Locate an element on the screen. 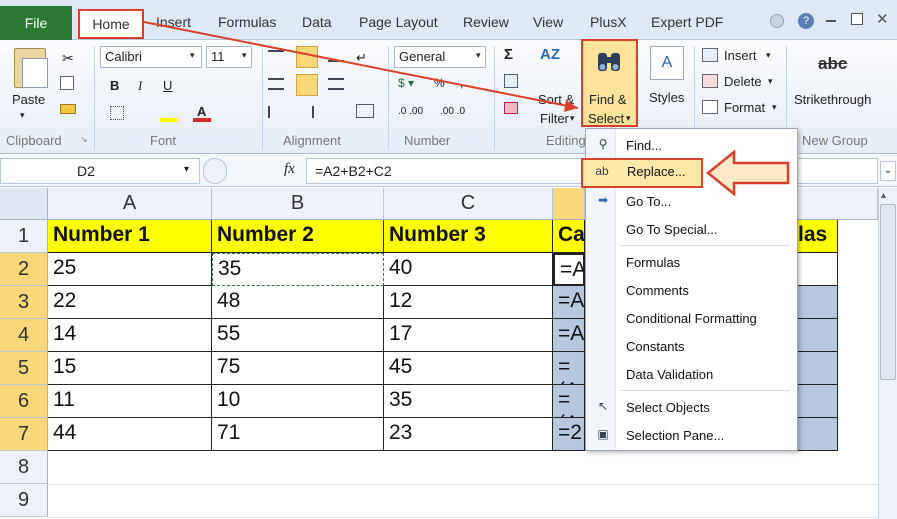 Image resolution: width=897 pixels, height=519 pixels. annotation-arrow-icon is located at coordinates (748, 173).